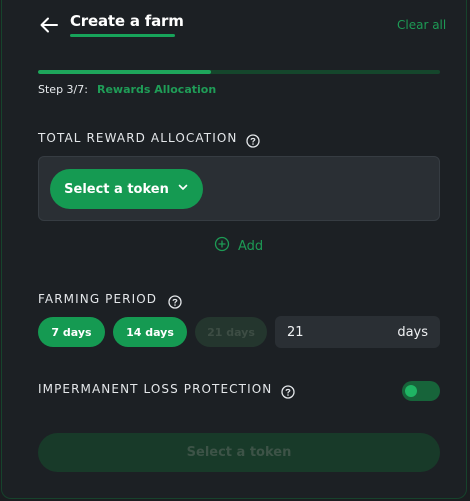  I want to click on select-token-label: Select a token, so click(116, 189).